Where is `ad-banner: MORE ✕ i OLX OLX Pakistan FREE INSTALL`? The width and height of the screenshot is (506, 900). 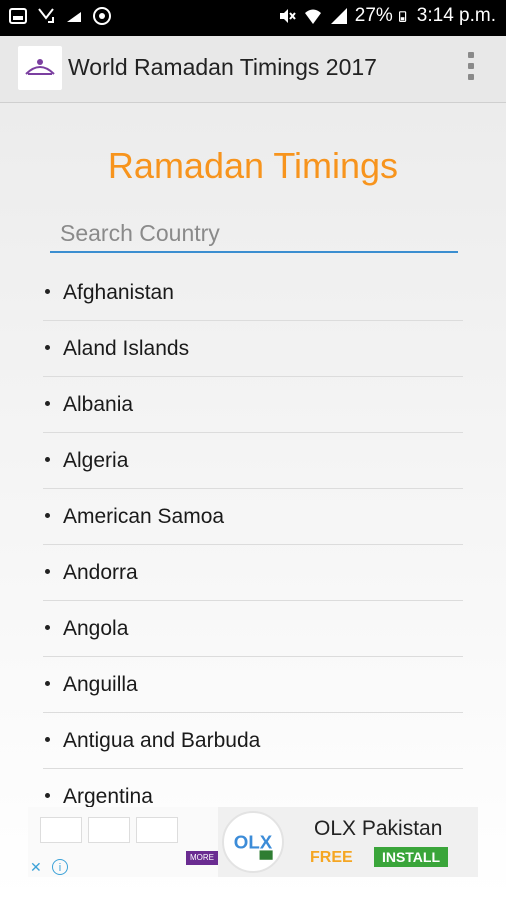 ad-banner: MORE ✕ i OLX OLX Pakistan FREE INSTALL is located at coordinates (253, 842).